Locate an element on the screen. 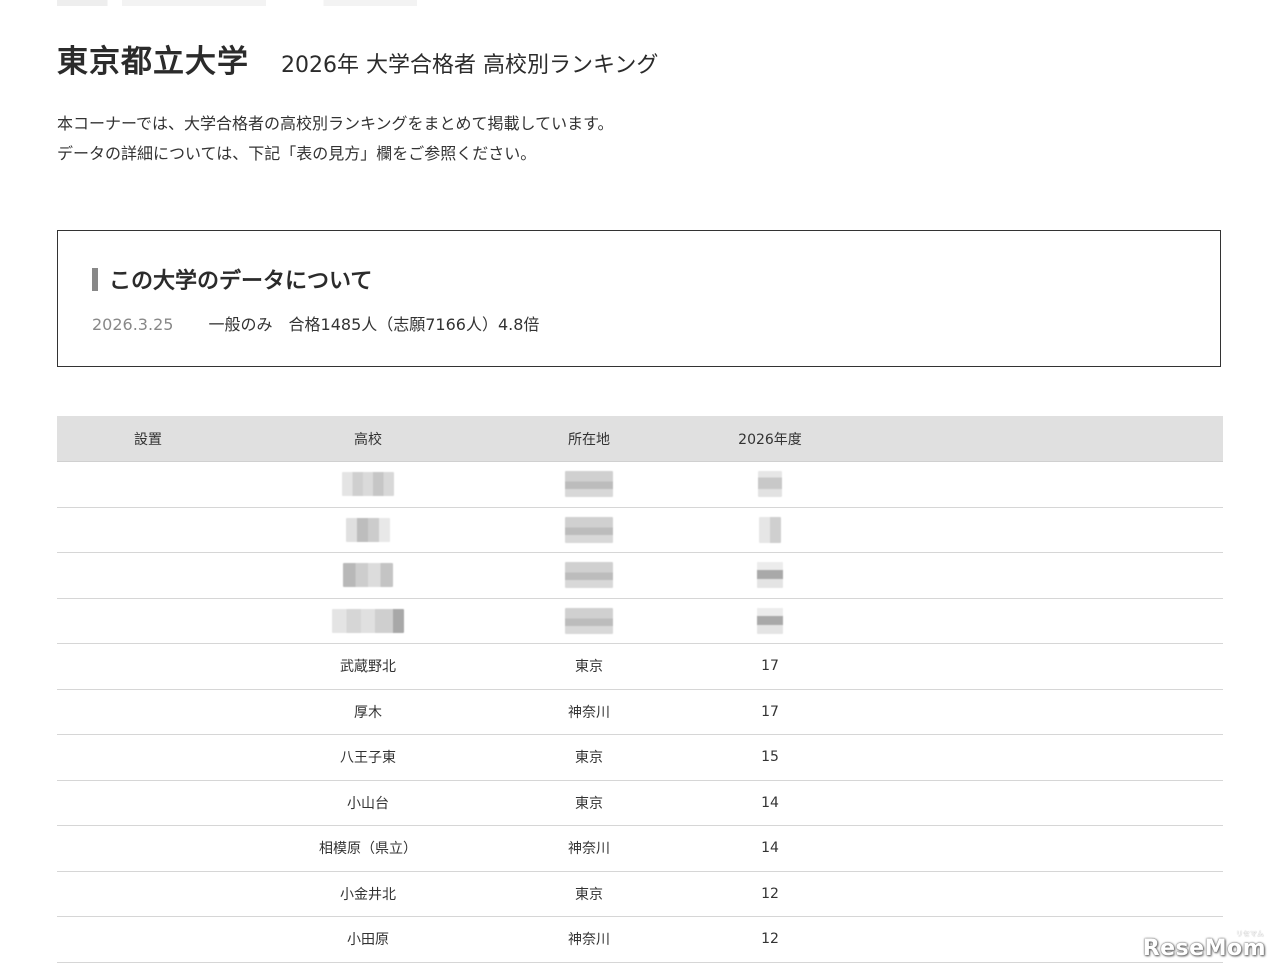  column-header-count: 2026年度 is located at coordinates (770, 439).